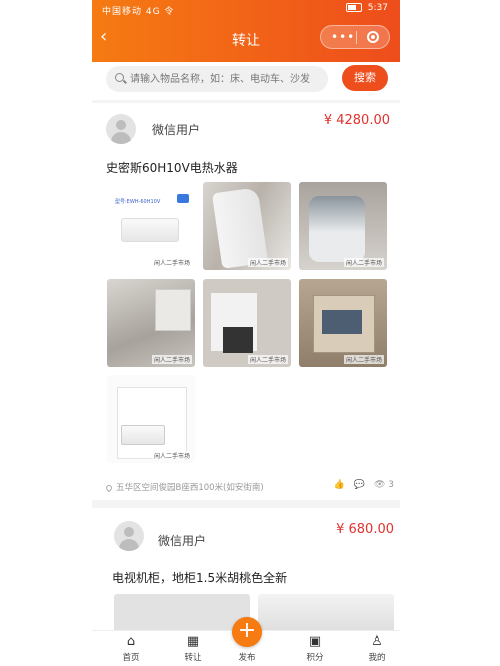 This screenshot has height=666, width=500. Describe the element at coordinates (353, 7) in the screenshot. I see `battery-icon` at that location.